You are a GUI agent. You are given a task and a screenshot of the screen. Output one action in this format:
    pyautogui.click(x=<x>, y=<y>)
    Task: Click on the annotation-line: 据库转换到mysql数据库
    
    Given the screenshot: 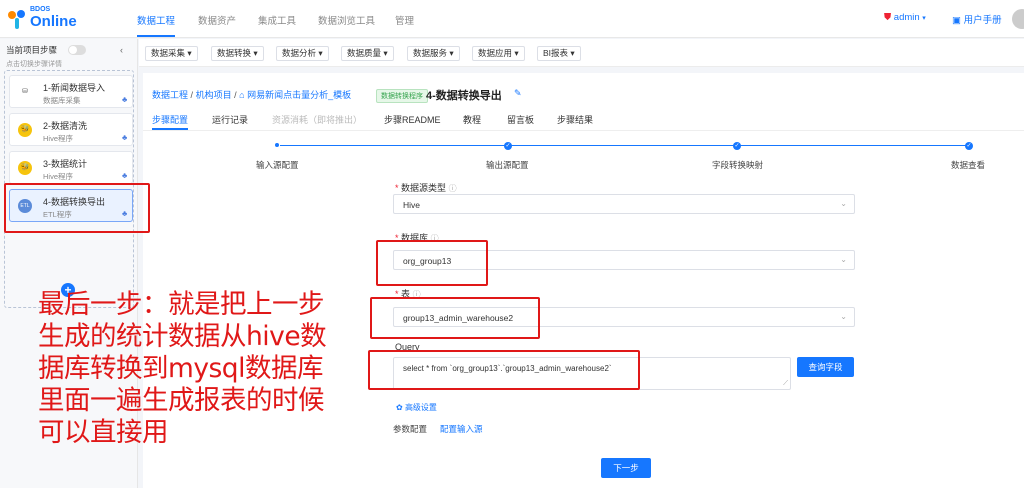 What is the action you would take?
    pyautogui.click(x=181, y=368)
    